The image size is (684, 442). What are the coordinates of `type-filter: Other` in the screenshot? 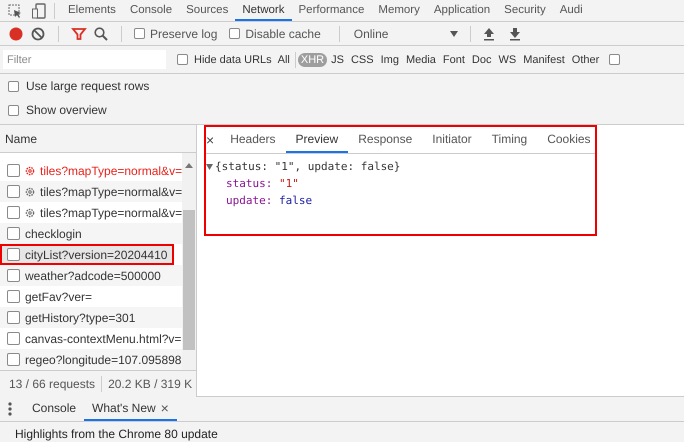 It's located at (585, 59).